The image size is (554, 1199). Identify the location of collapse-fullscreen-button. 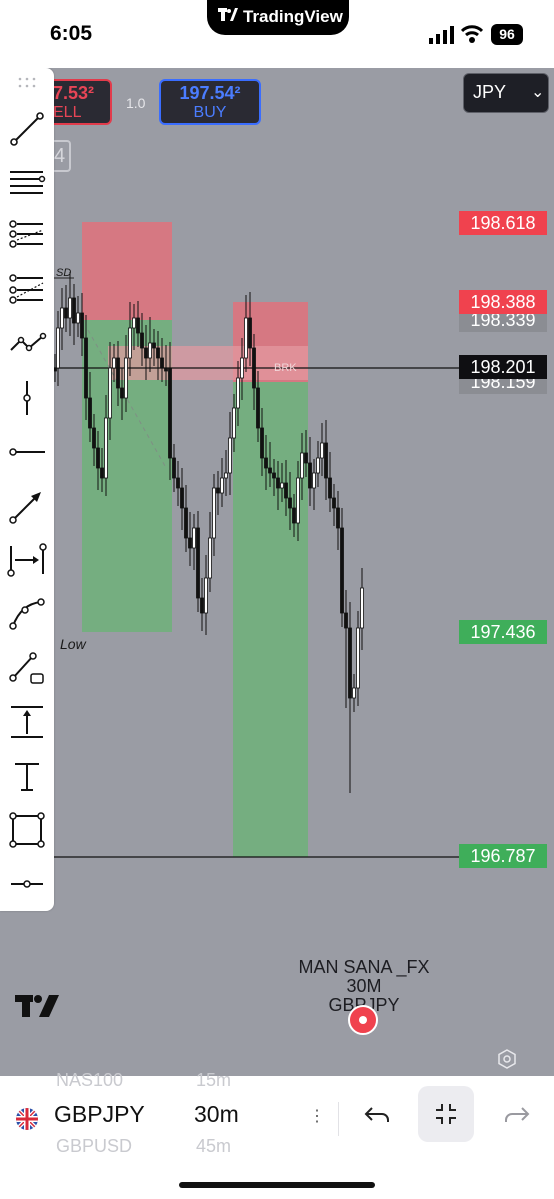
(446, 1114).